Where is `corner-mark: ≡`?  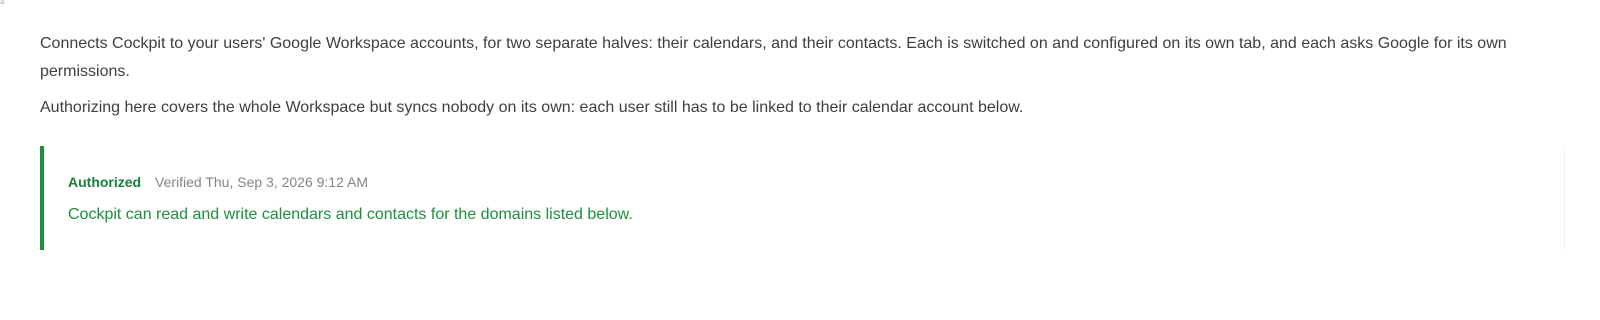 corner-mark: ≡ is located at coordinates (2, 3).